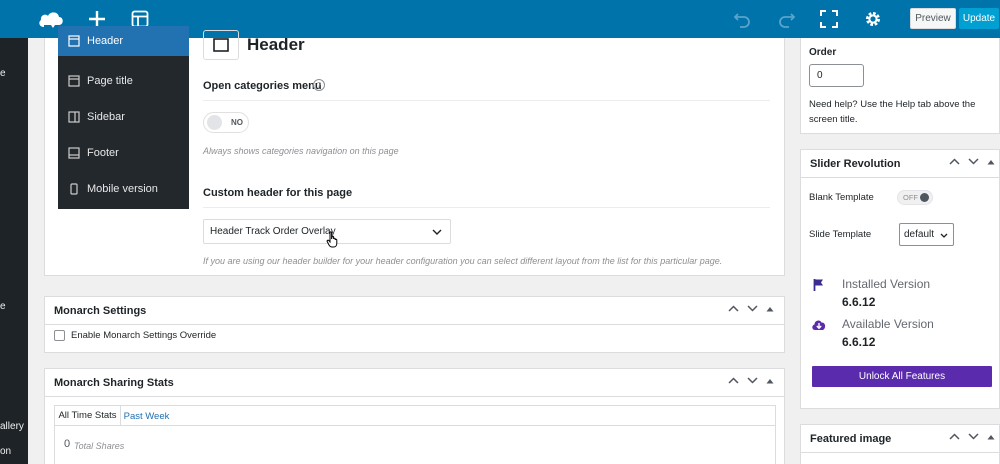  I want to click on featured-image-panel: Featured image, so click(900, 444).